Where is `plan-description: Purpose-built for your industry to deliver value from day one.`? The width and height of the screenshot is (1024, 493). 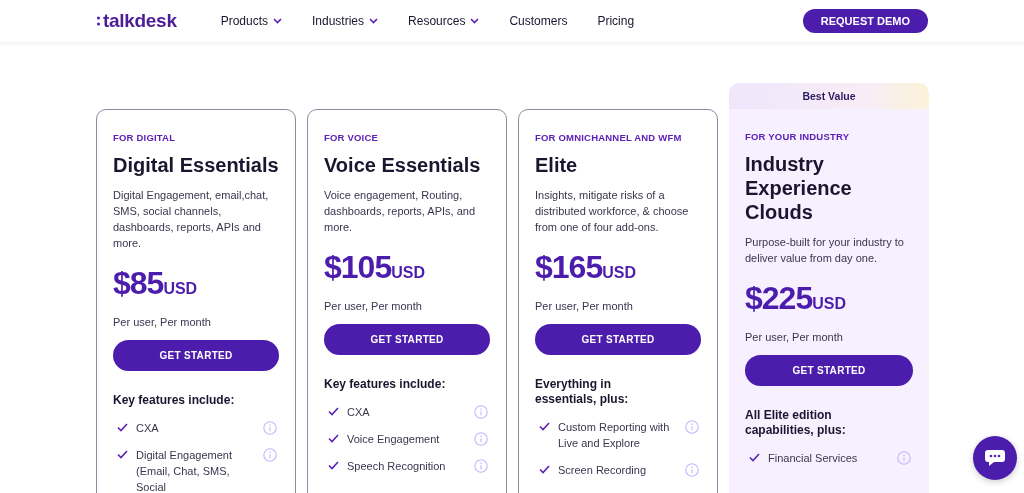
plan-description: Purpose-built for your industry to deliver value from day one. is located at coordinates (825, 250).